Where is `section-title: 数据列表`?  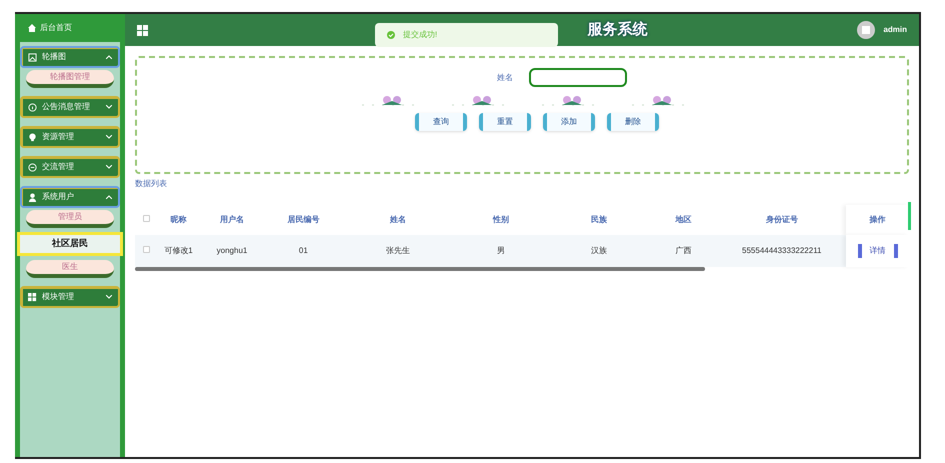 section-title: 数据列表 is located at coordinates (151, 184).